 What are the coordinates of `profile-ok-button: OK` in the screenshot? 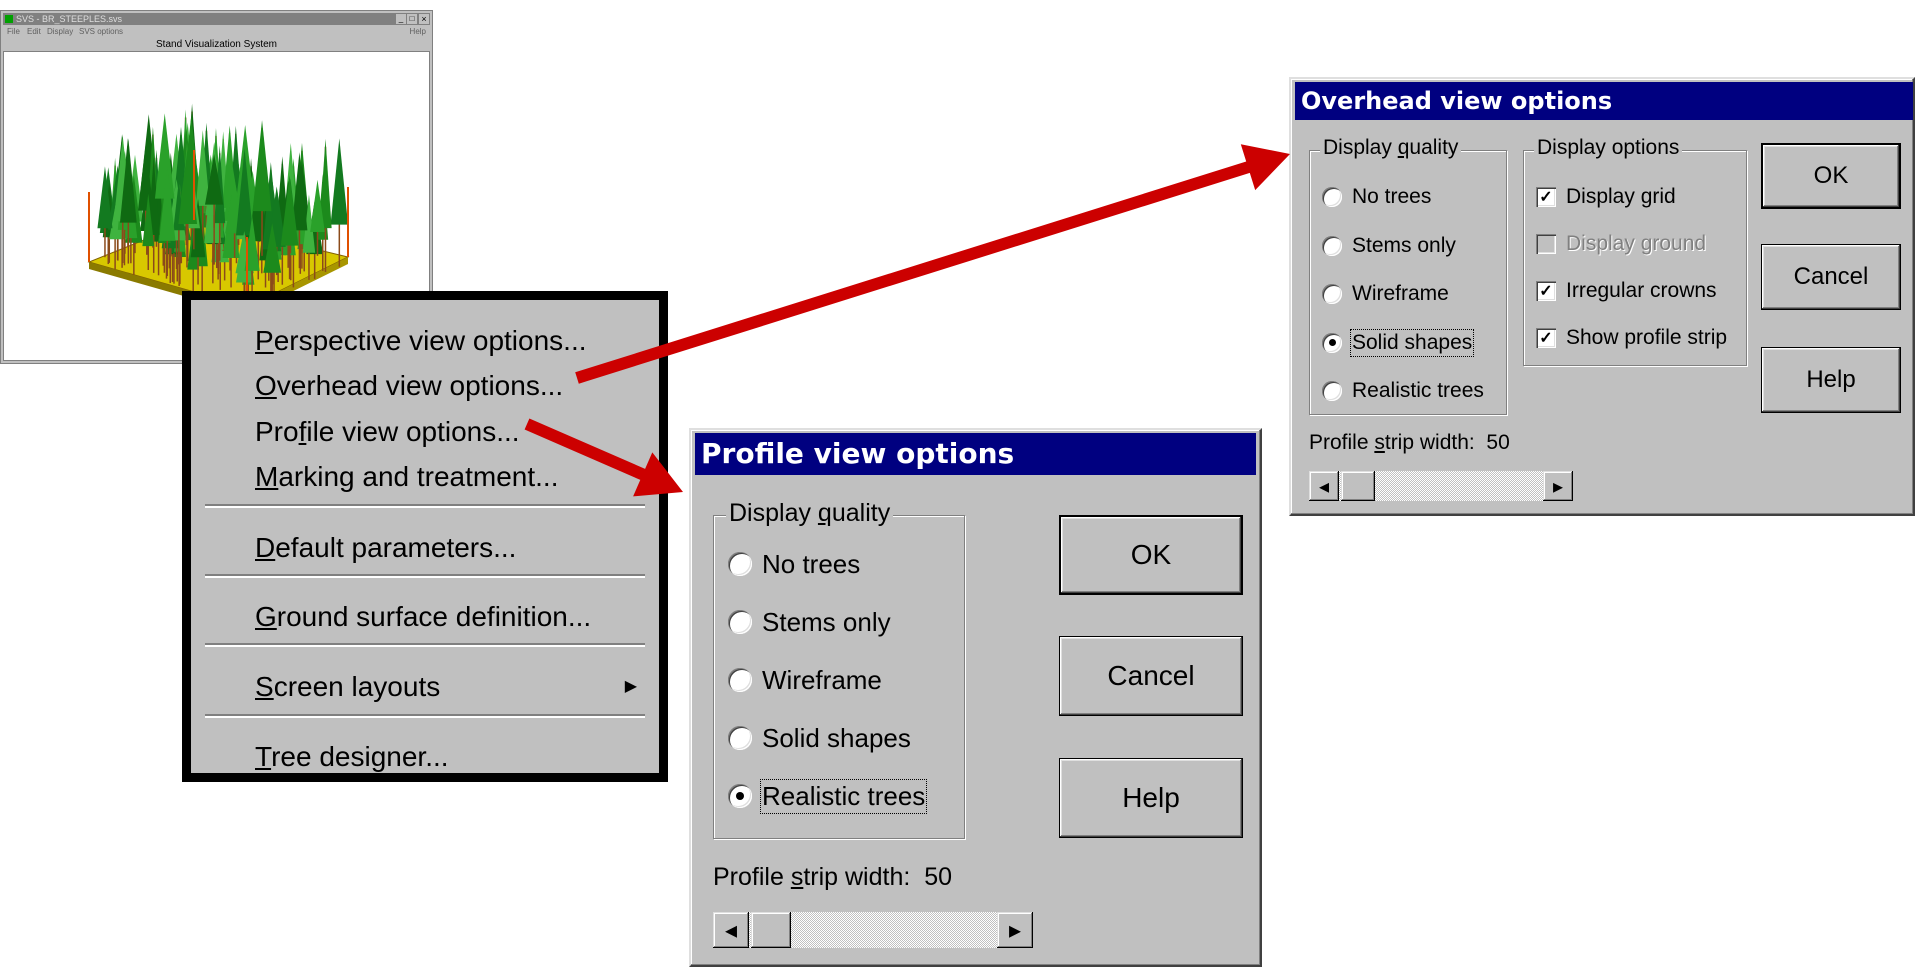 It's located at (1151, 555).